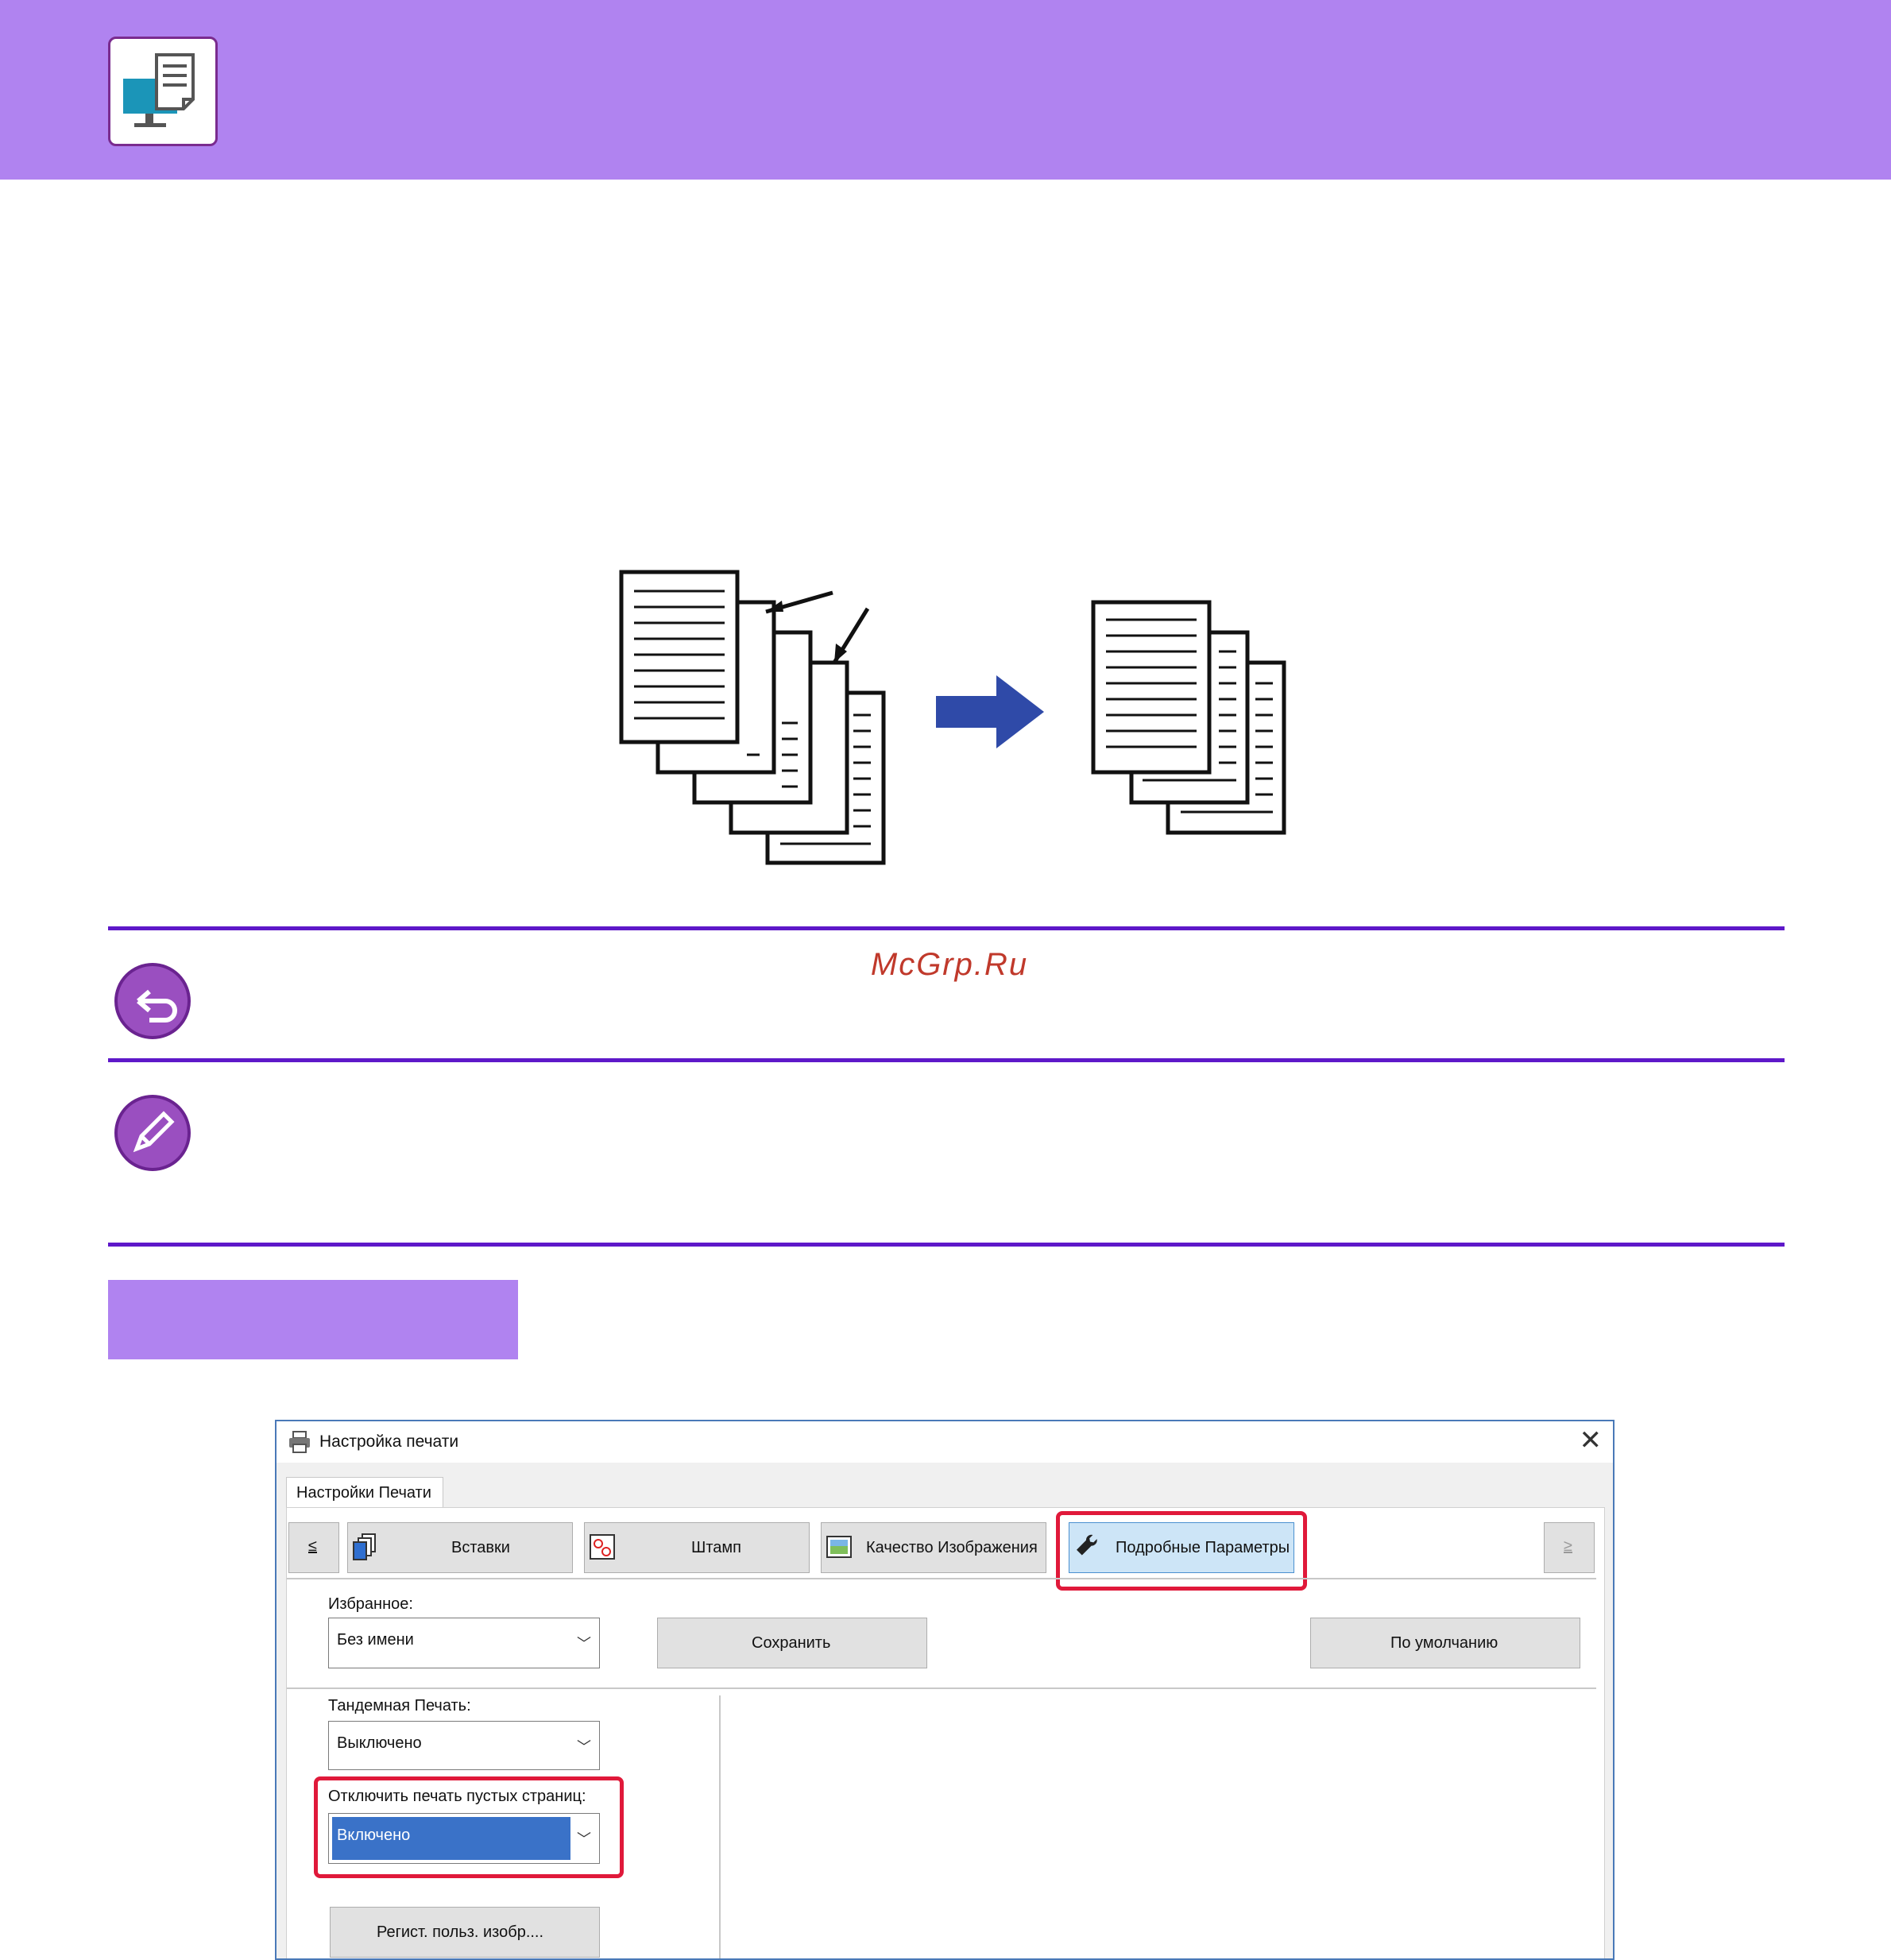  I want to click on tab-scroll-prev-button: ≤, so click(313, 1547).